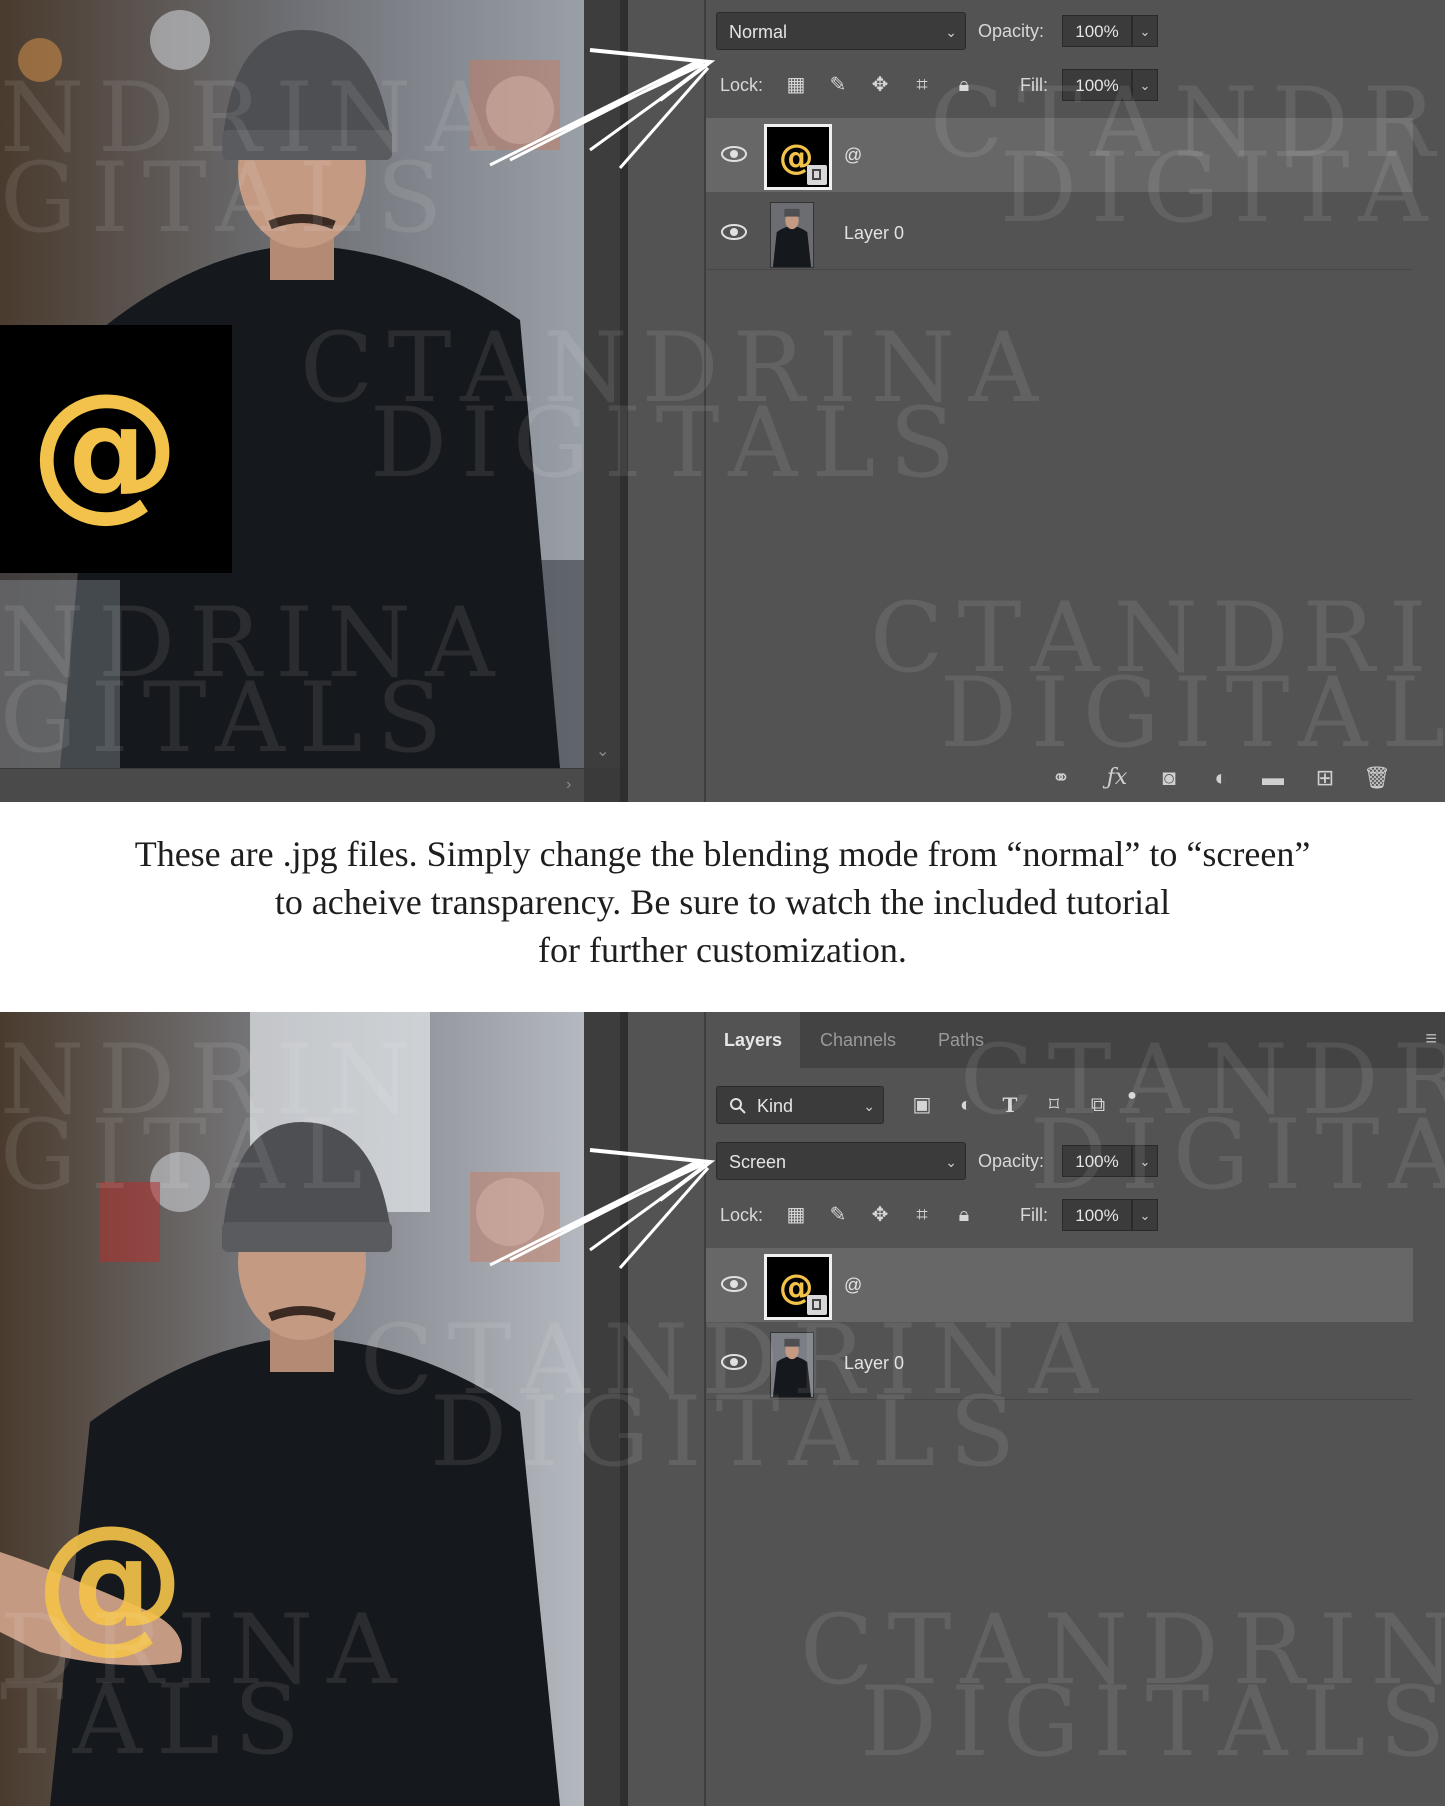  What do you see at coordinates (1010, 1105) in the screenshot?
I see `filter-type-layer-icon: T` at bounding box center [1010, 1105].